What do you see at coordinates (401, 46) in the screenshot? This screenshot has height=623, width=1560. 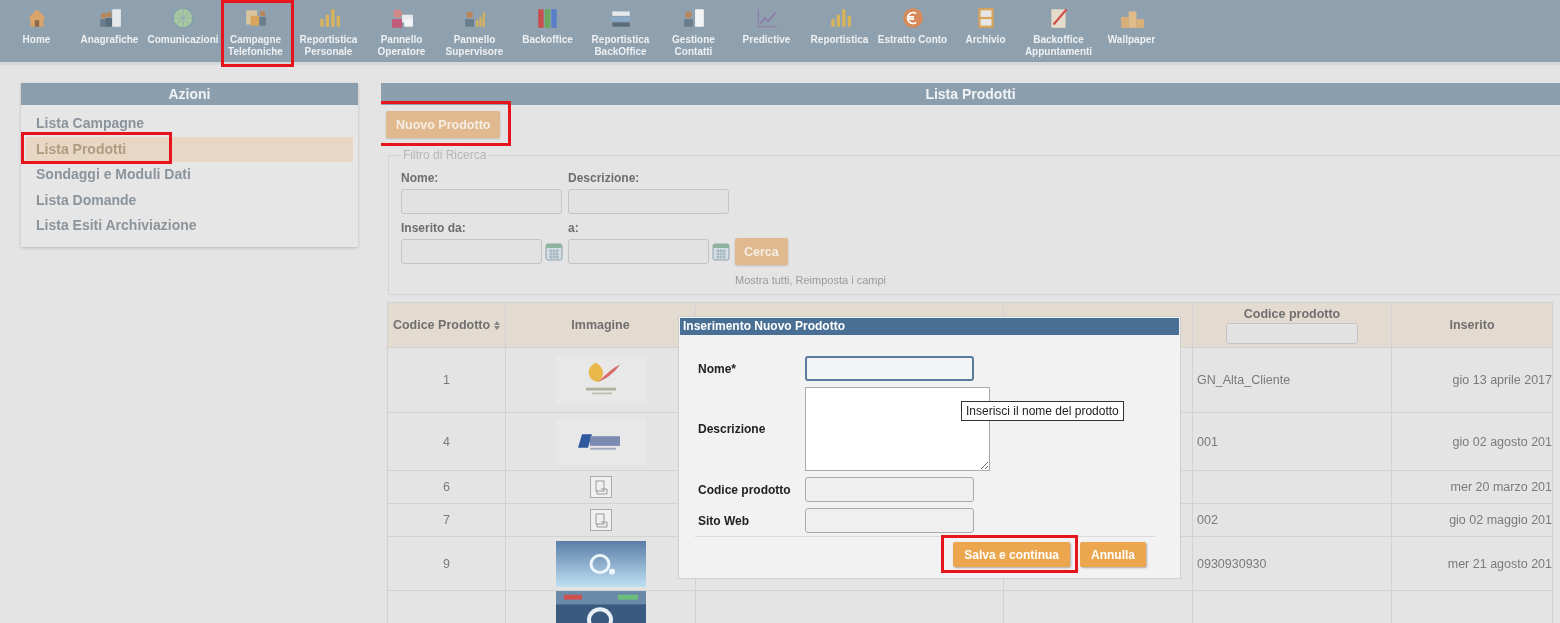 I see `nav-label: Pannello Operatore` at bounding box center [401, 46].